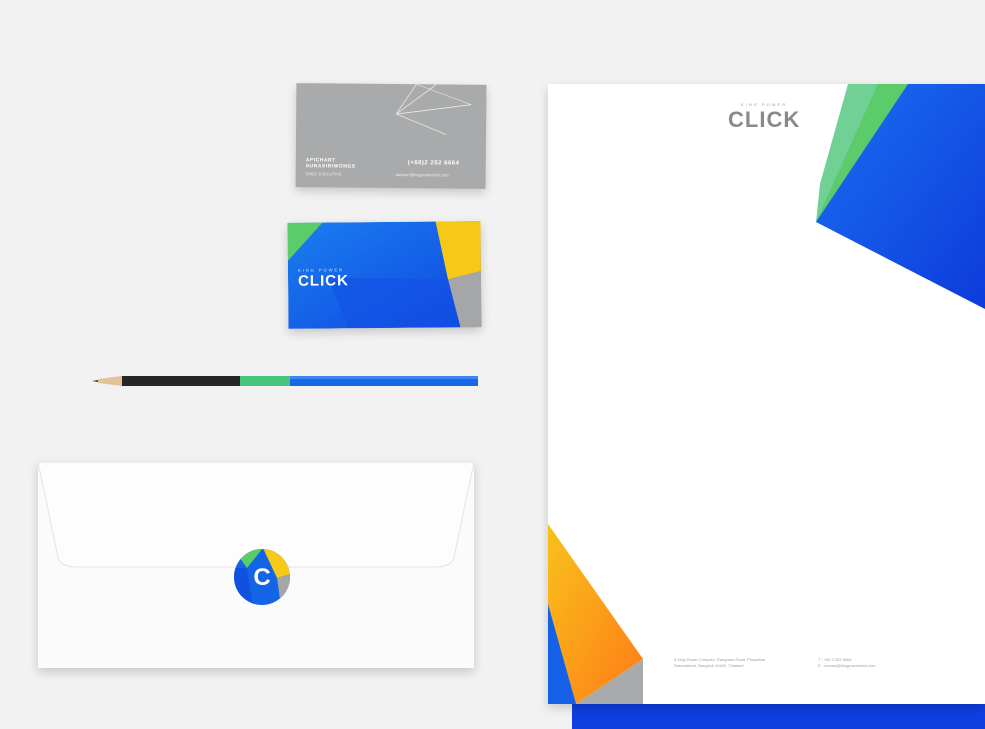 The height and width of the screenshot is (729, 985). What do you see at coordinates (330, 163) in the screenshot?
I see `card-person-name: APICHART SURASIRIWONGS` at bounding box center [330, 163].